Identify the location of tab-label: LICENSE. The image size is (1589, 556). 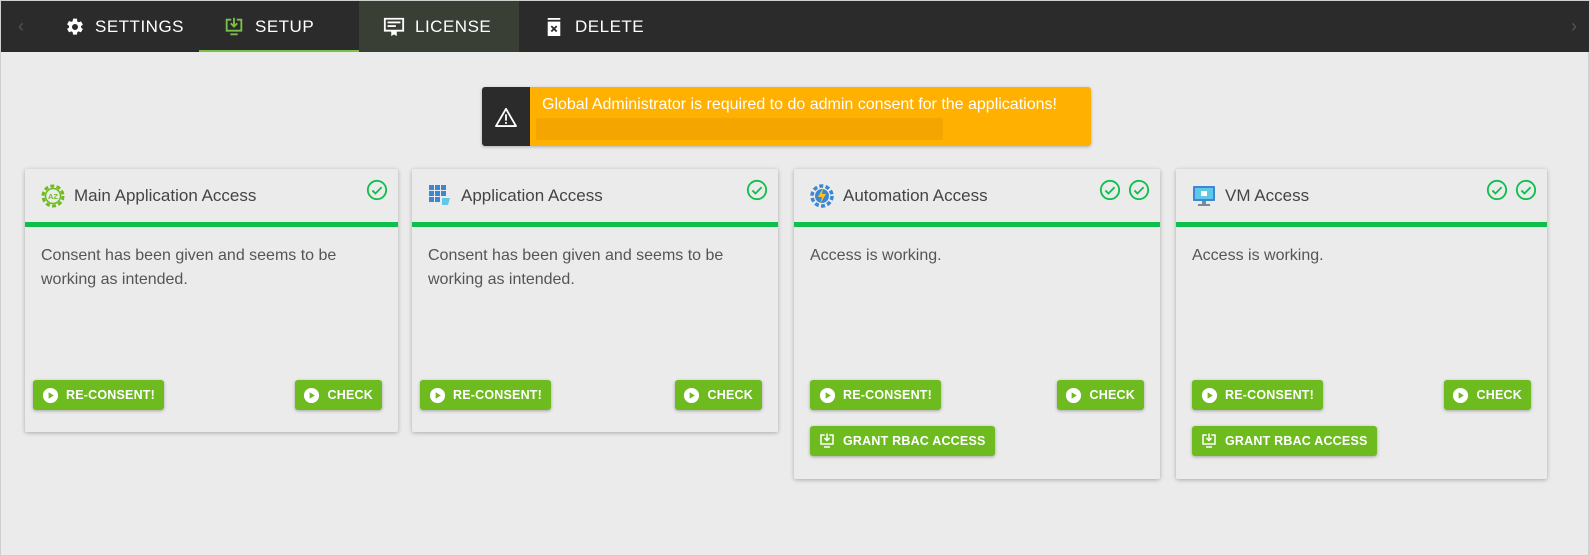
(453, 26).